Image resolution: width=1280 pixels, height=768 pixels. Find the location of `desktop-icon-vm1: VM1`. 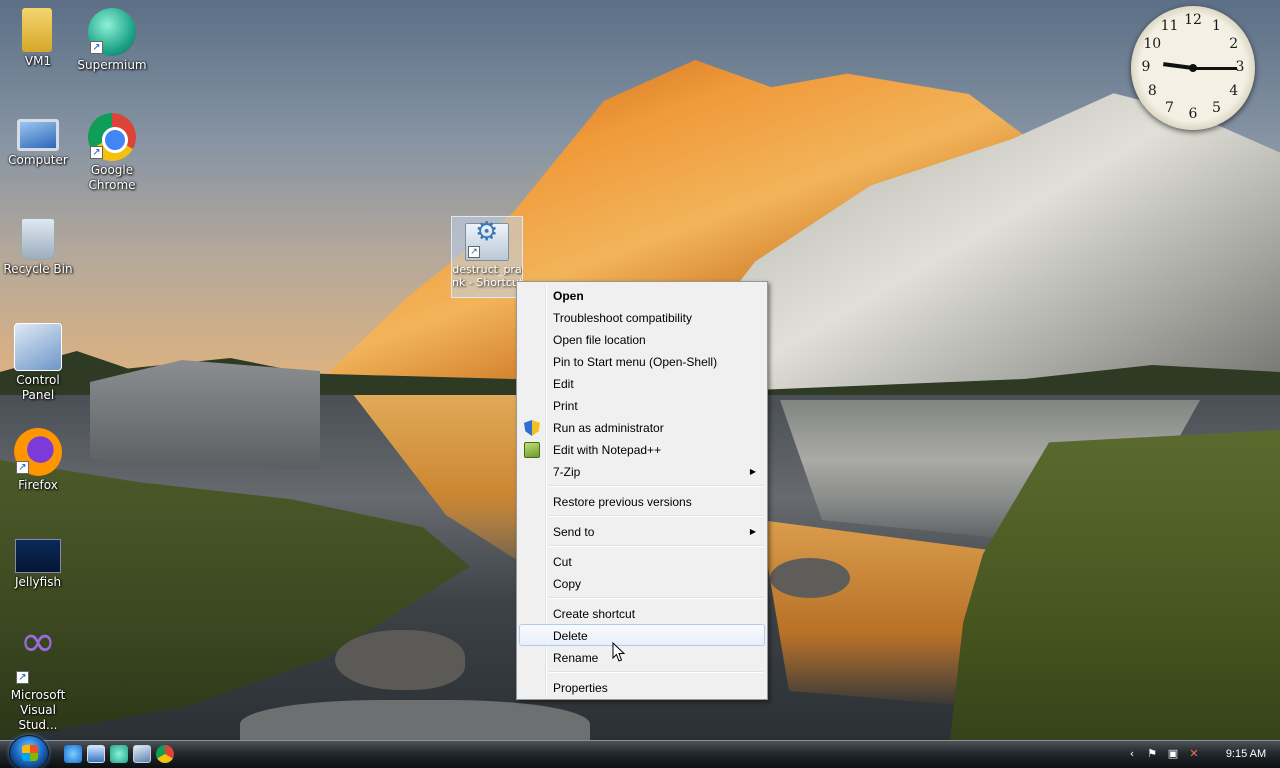

desktop-icon-vm1: VM1 is located at coordinates (38, 38).